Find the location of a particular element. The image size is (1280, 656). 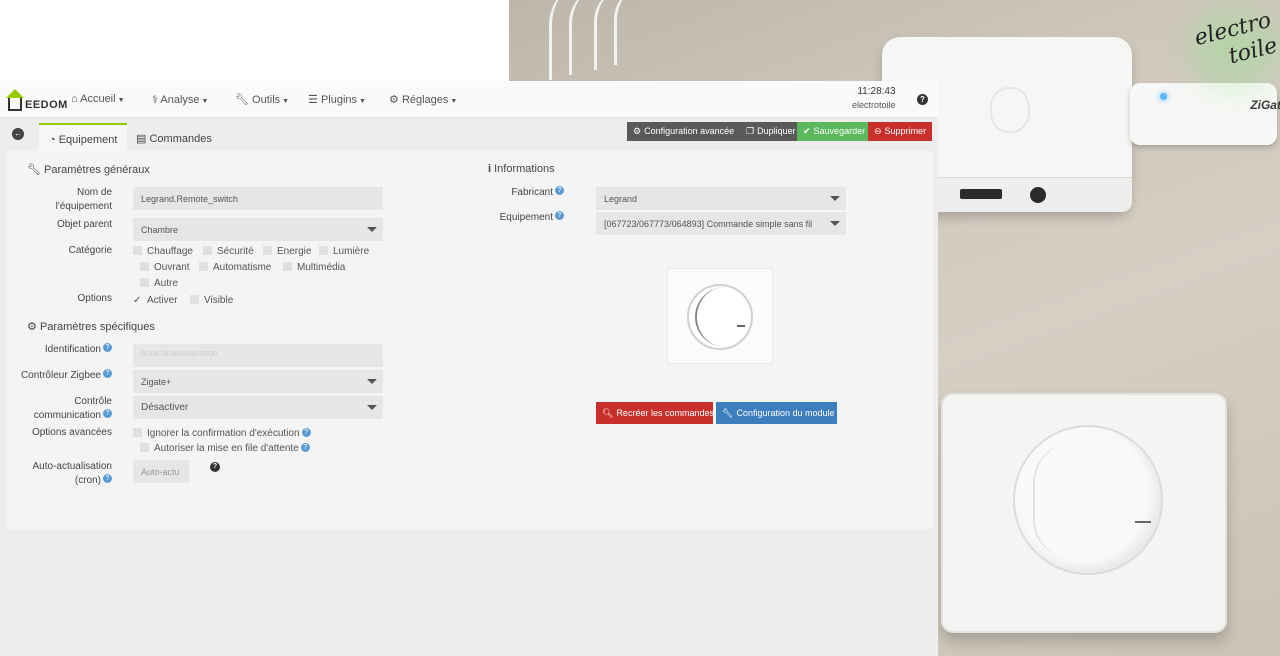

auto-refresh-input: Auto-actu is located at coordinates (161, 471).